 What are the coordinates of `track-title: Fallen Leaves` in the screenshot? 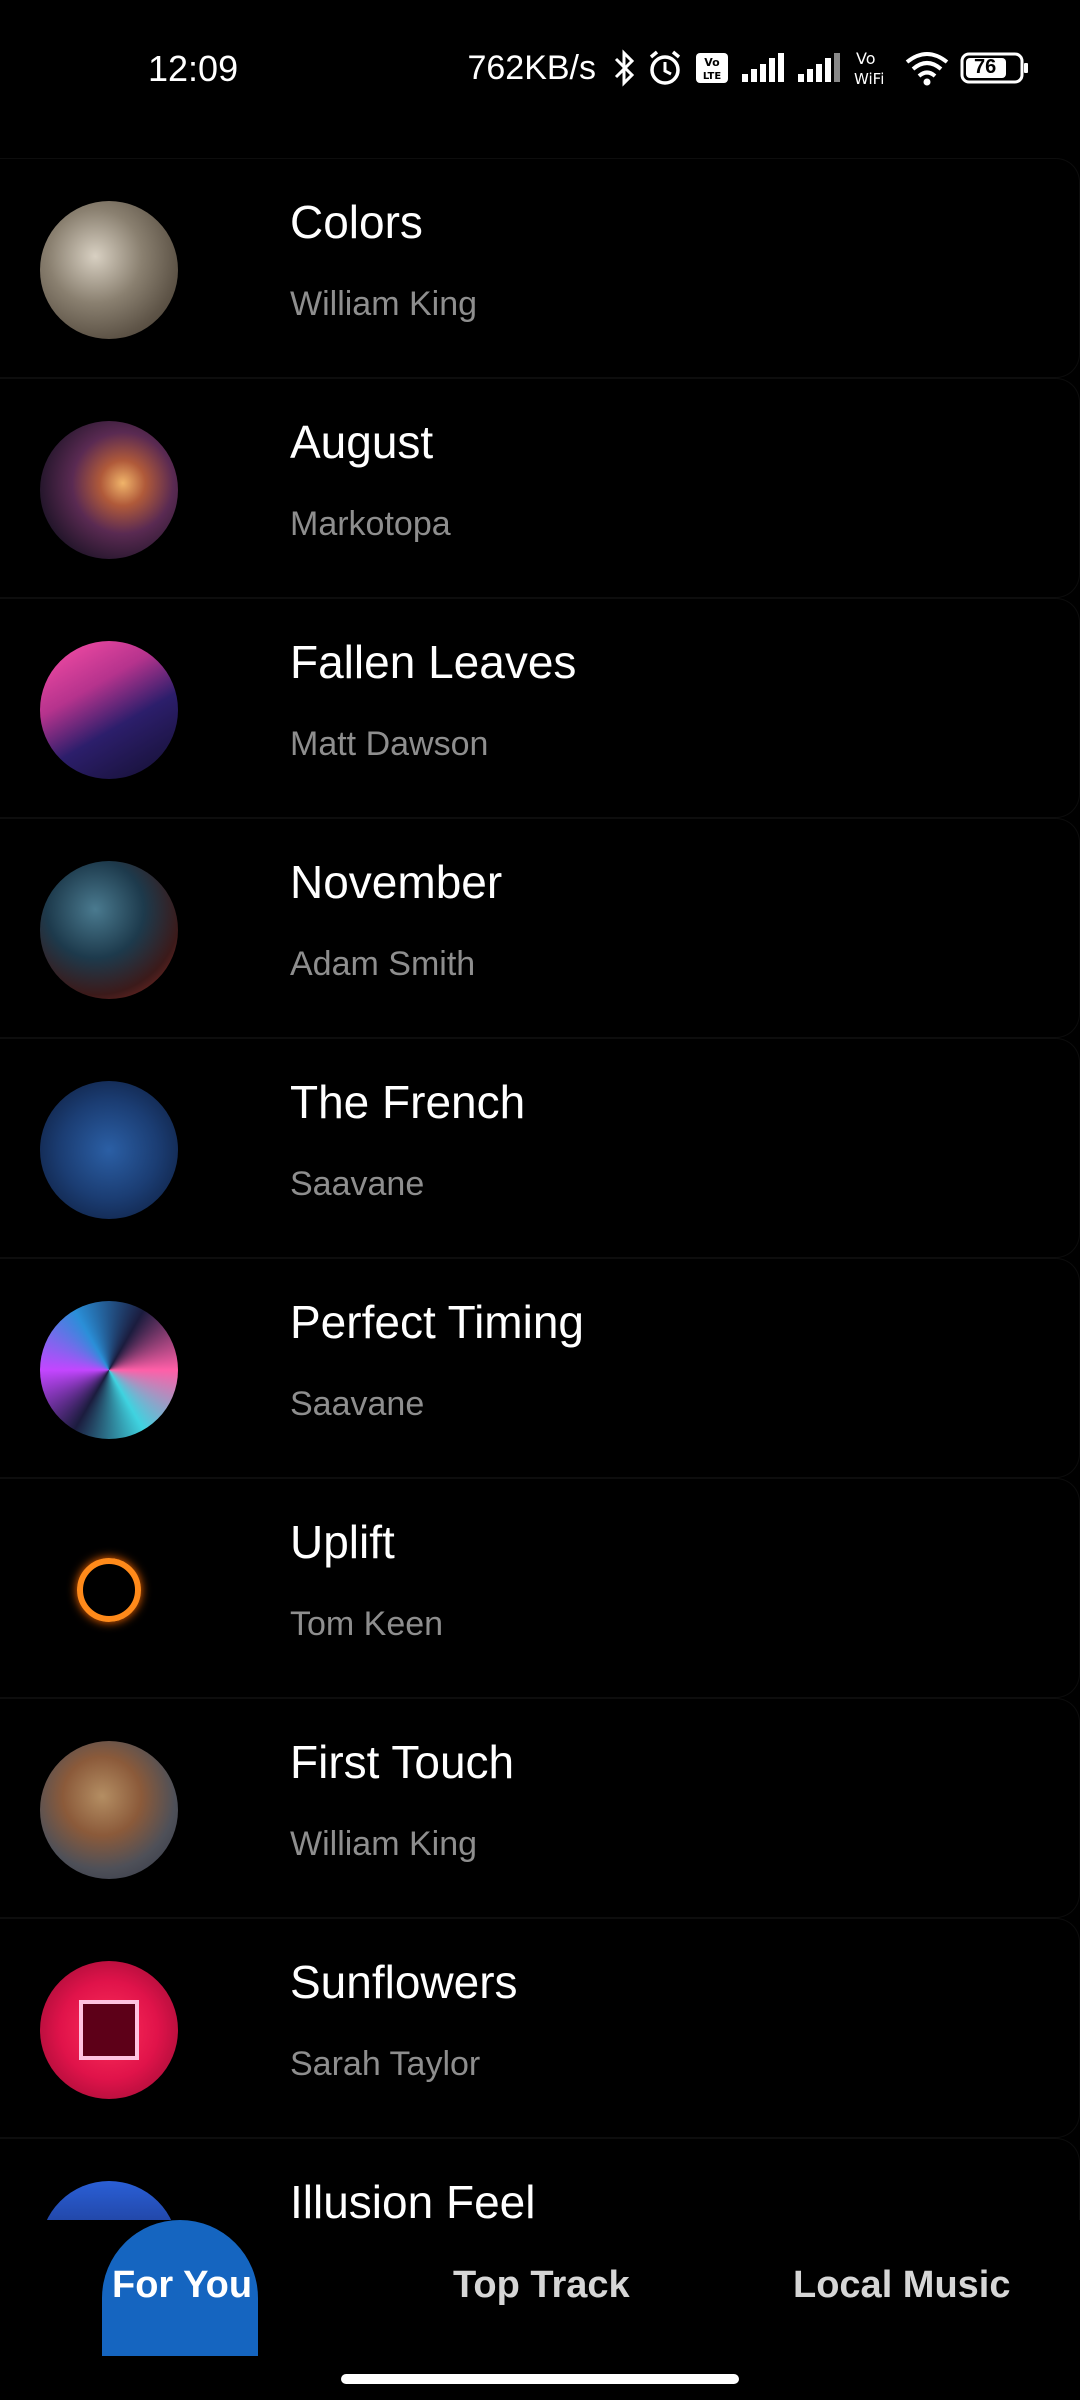 It's located at (433, 662).